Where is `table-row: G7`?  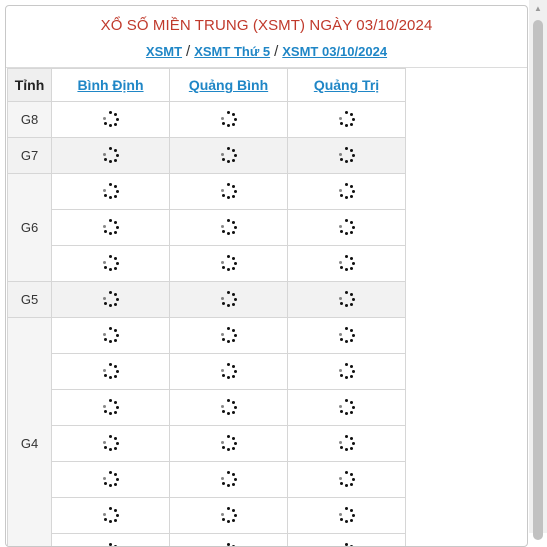 table-row: G7 is located at coordinates (207, 156).